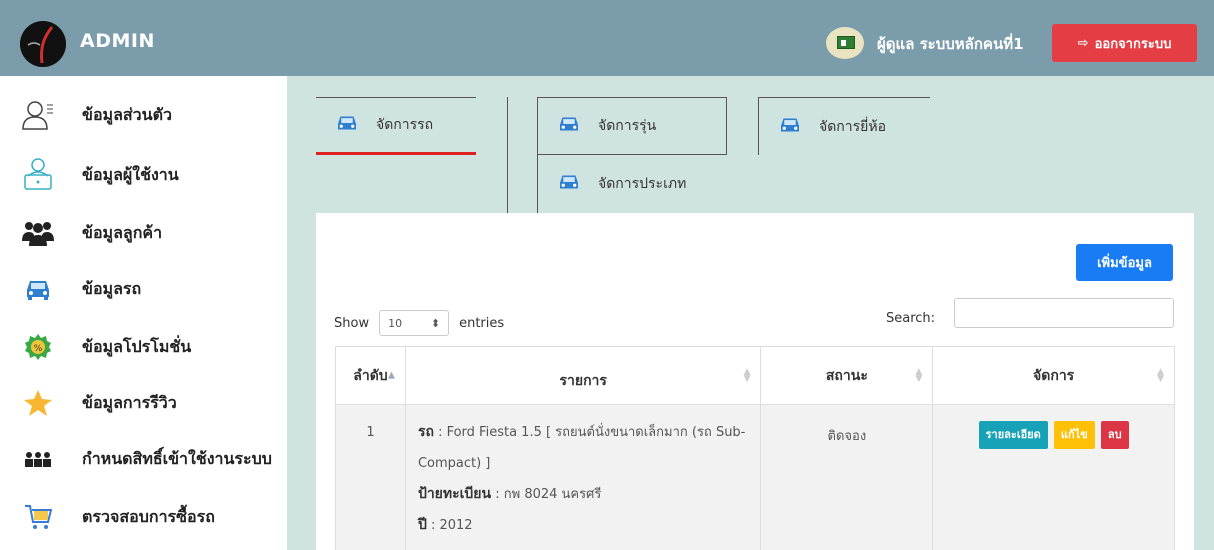  What do you see at coordinates (1083, 43) in the screenshot?
I see `logout-icon: ⇨` at bounding box center [1083, 43].